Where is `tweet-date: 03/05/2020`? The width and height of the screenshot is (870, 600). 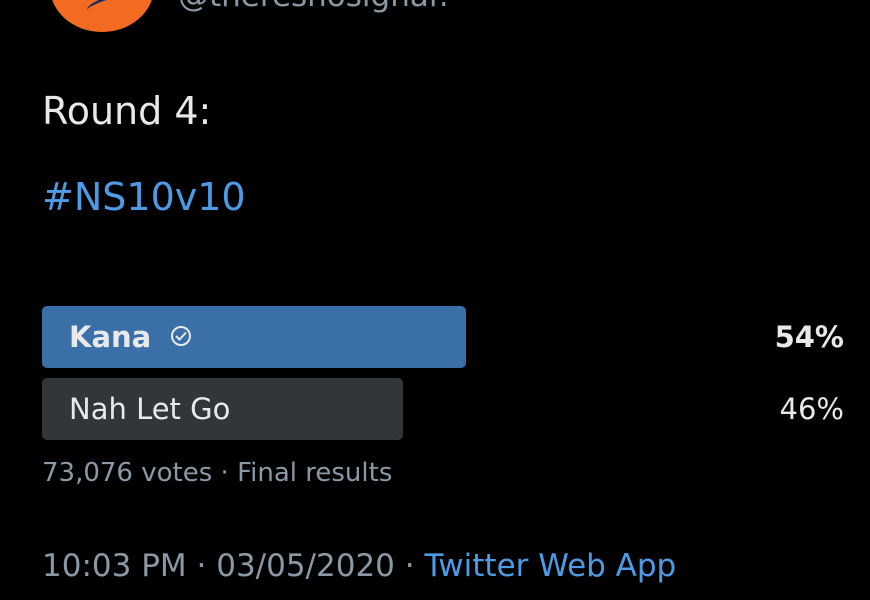
tweet-date: 03/05/2020 is located at coordinates (305, 566).